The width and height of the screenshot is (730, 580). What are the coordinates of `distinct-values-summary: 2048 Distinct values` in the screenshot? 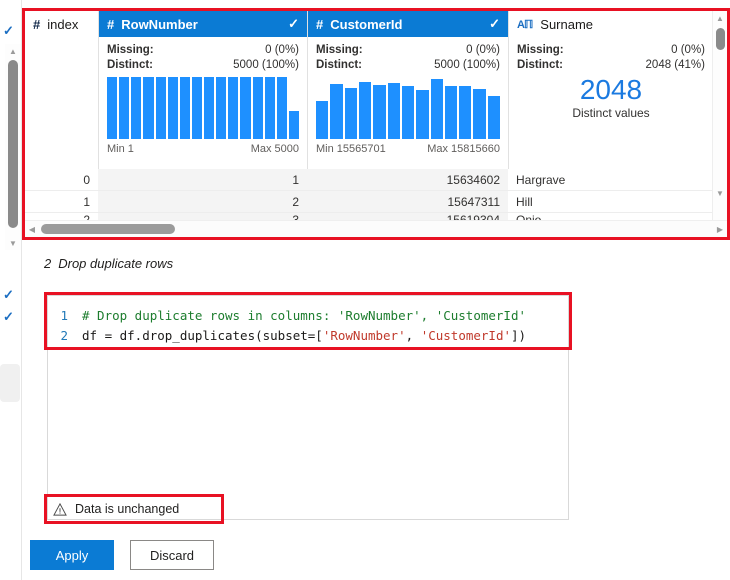 It's located at (611, 97).